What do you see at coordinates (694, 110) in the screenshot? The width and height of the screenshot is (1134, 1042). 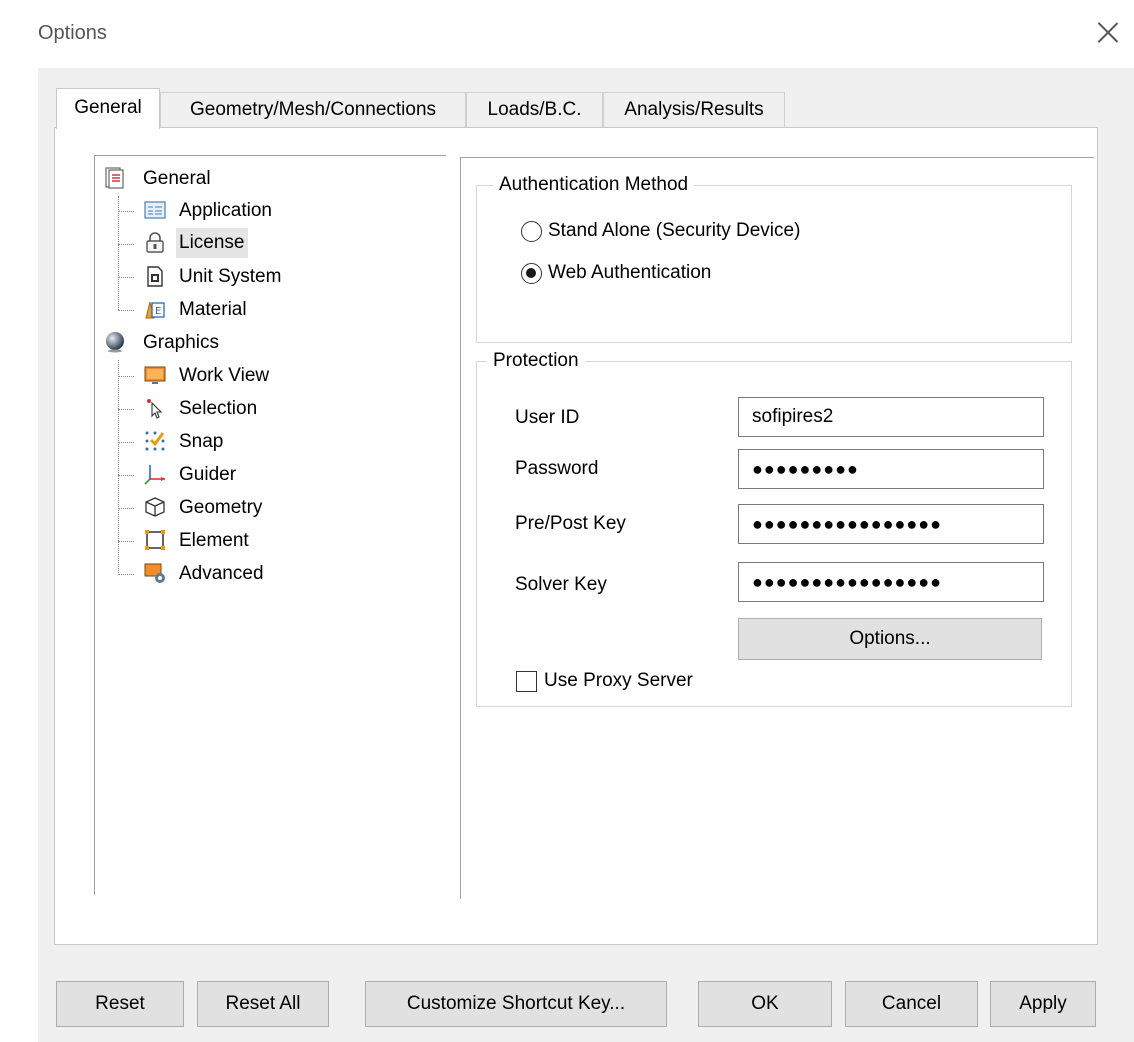 I see `tab-analysis-results: Analysis/Results` at bounding box center [694, 110].